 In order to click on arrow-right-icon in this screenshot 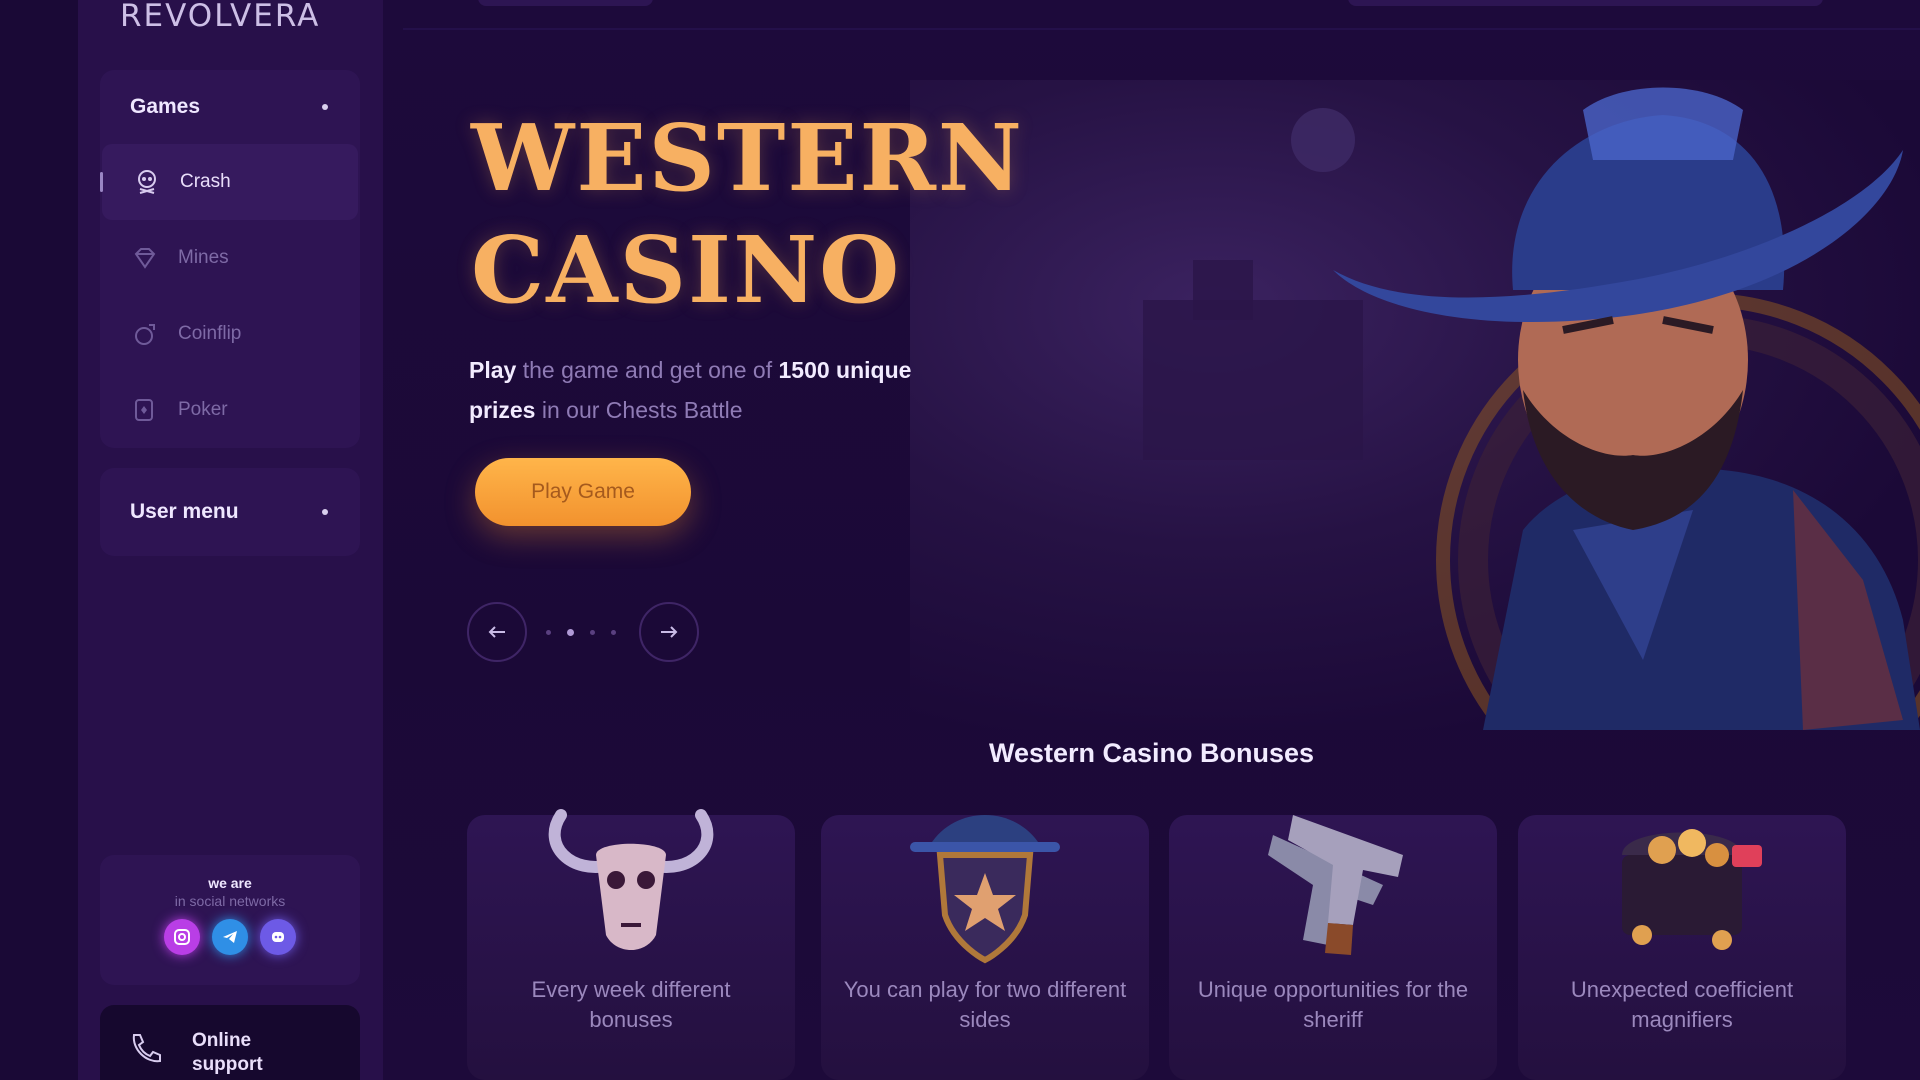, I will do `click(669, 632)`.